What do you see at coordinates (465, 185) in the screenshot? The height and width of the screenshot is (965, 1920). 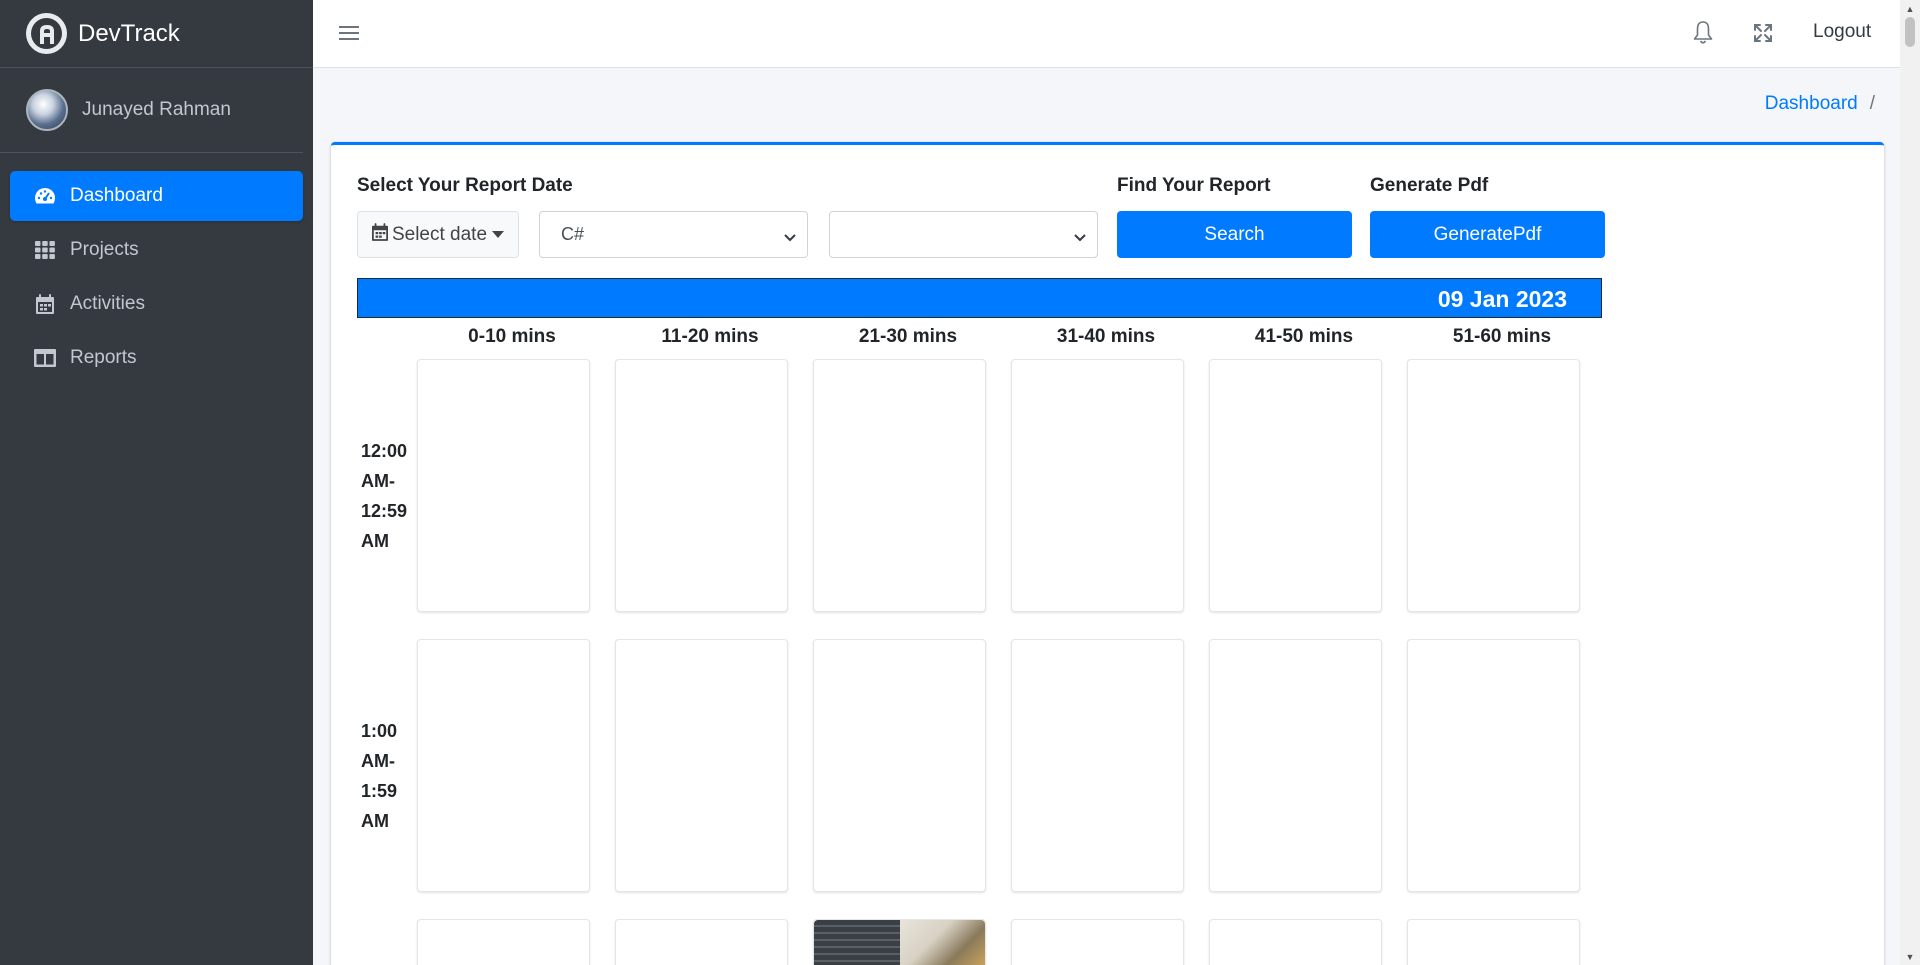 I see `report-date-label: Select Your Report Date` at bounding box center [465, 185].